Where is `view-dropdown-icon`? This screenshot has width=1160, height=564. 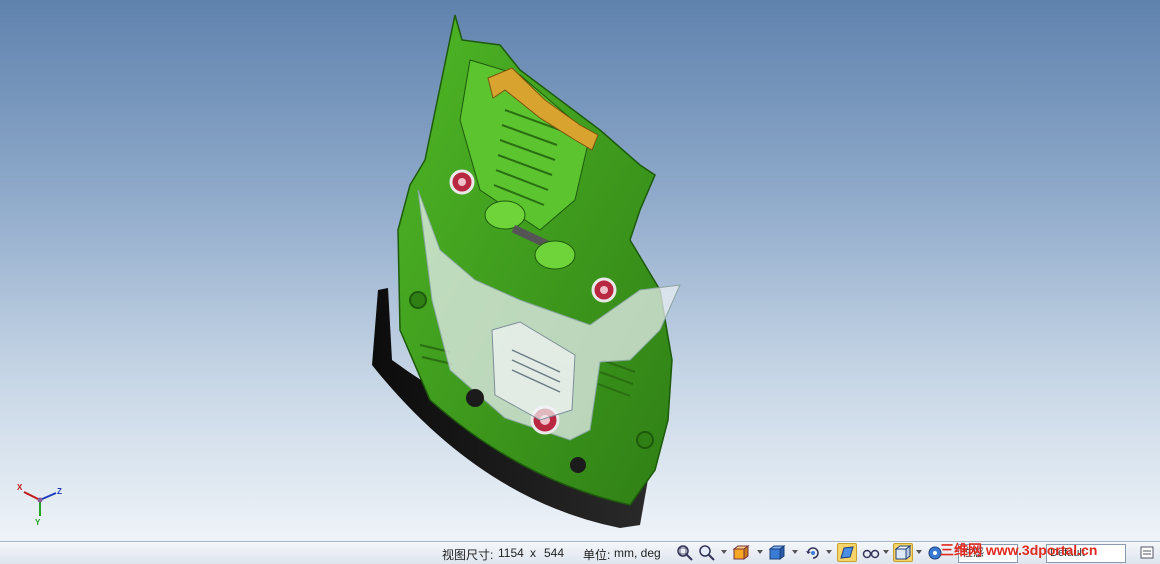 view-dropdown-icon is located at coordinates (760, 552).